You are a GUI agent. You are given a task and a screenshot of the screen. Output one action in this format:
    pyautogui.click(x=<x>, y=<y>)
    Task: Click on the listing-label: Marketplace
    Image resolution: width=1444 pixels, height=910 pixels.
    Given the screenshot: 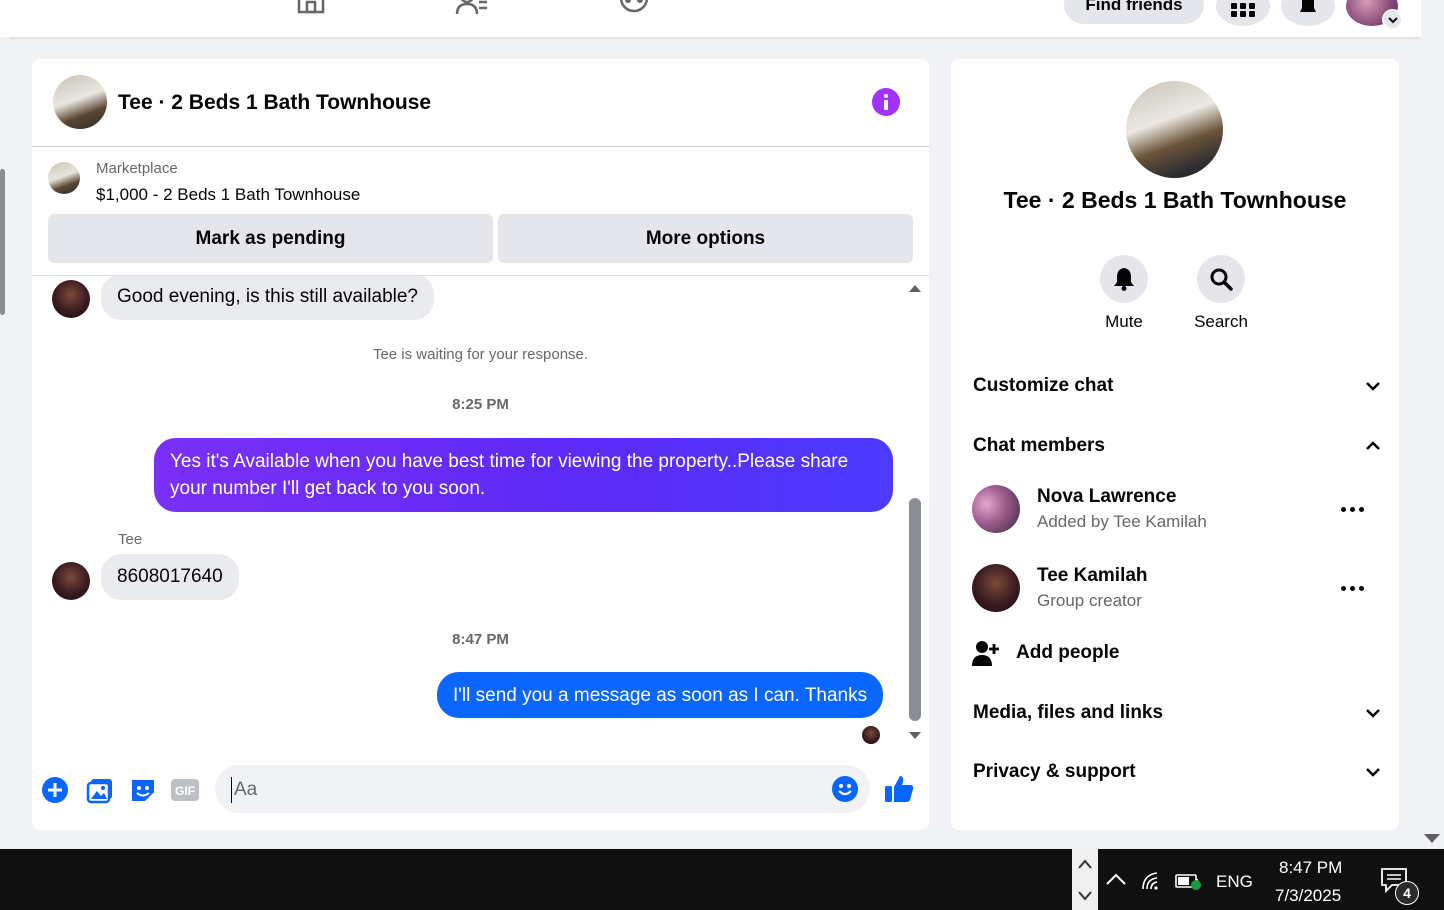 What is the action you would take?
    pyautogui.click(x=137, y=168)
    